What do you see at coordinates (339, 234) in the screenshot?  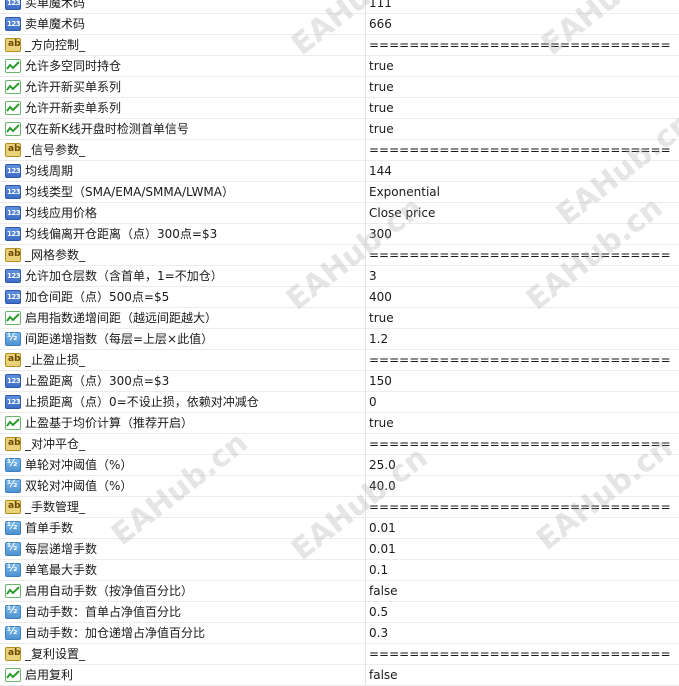 I see `table-row: 均线偏离开仓距离（点）300点=$3 300` at bounding box center [339, 234].